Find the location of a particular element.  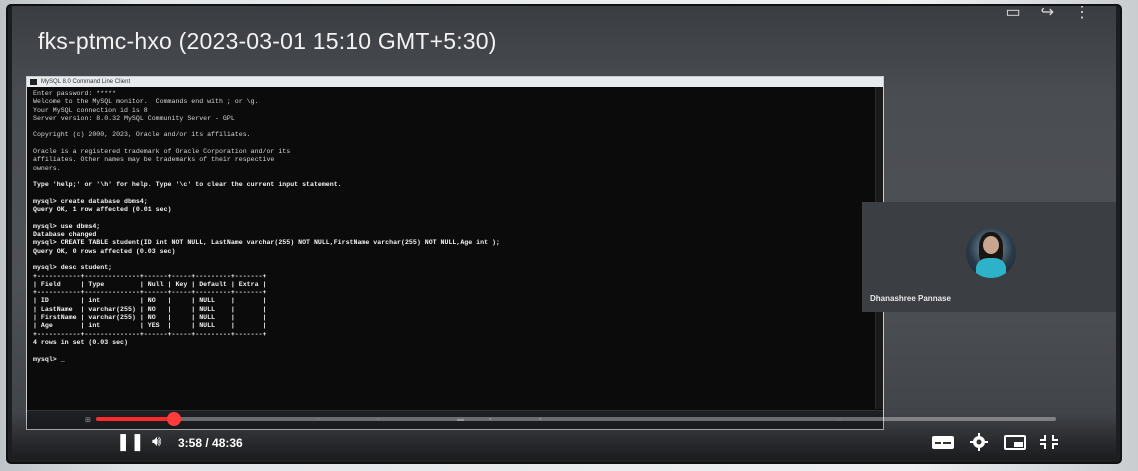

video-title: fks-ptmc-hxo (2023-03-01 15:10 GMT+5:30) is located at coordinates (267, 41).